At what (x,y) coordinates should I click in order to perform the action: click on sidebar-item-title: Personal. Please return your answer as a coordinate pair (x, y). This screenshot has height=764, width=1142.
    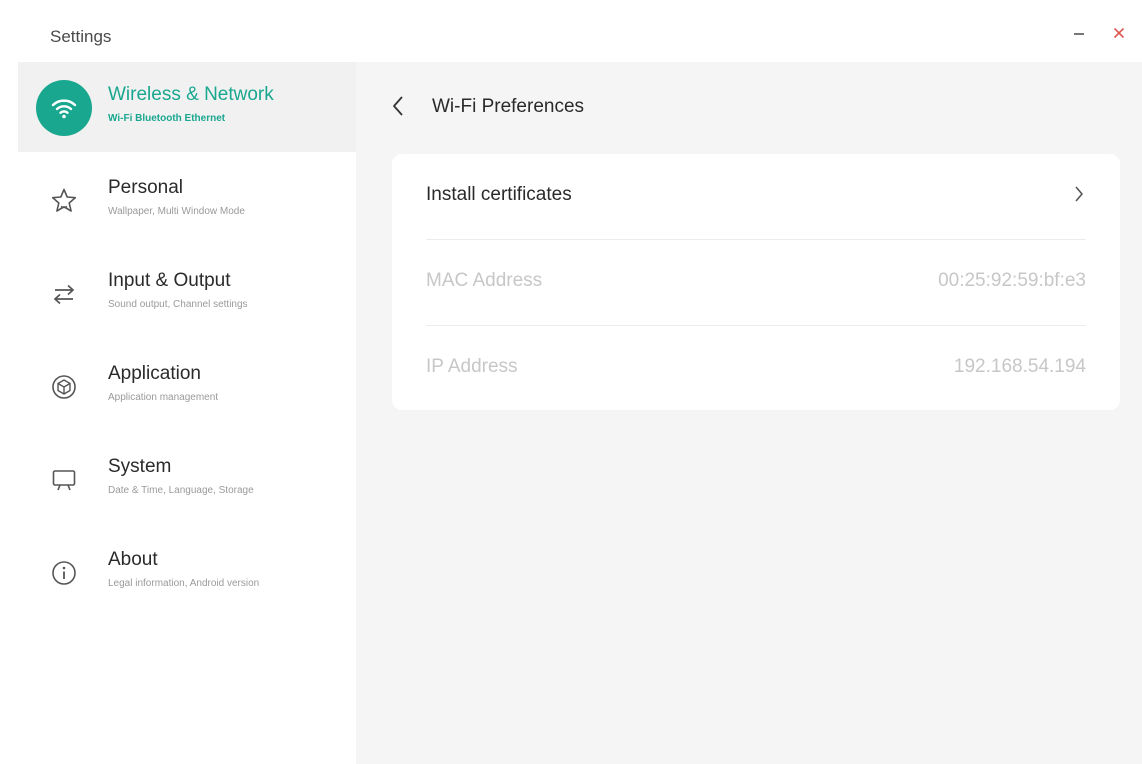
    Looking at the image, I should click on (145, 187).